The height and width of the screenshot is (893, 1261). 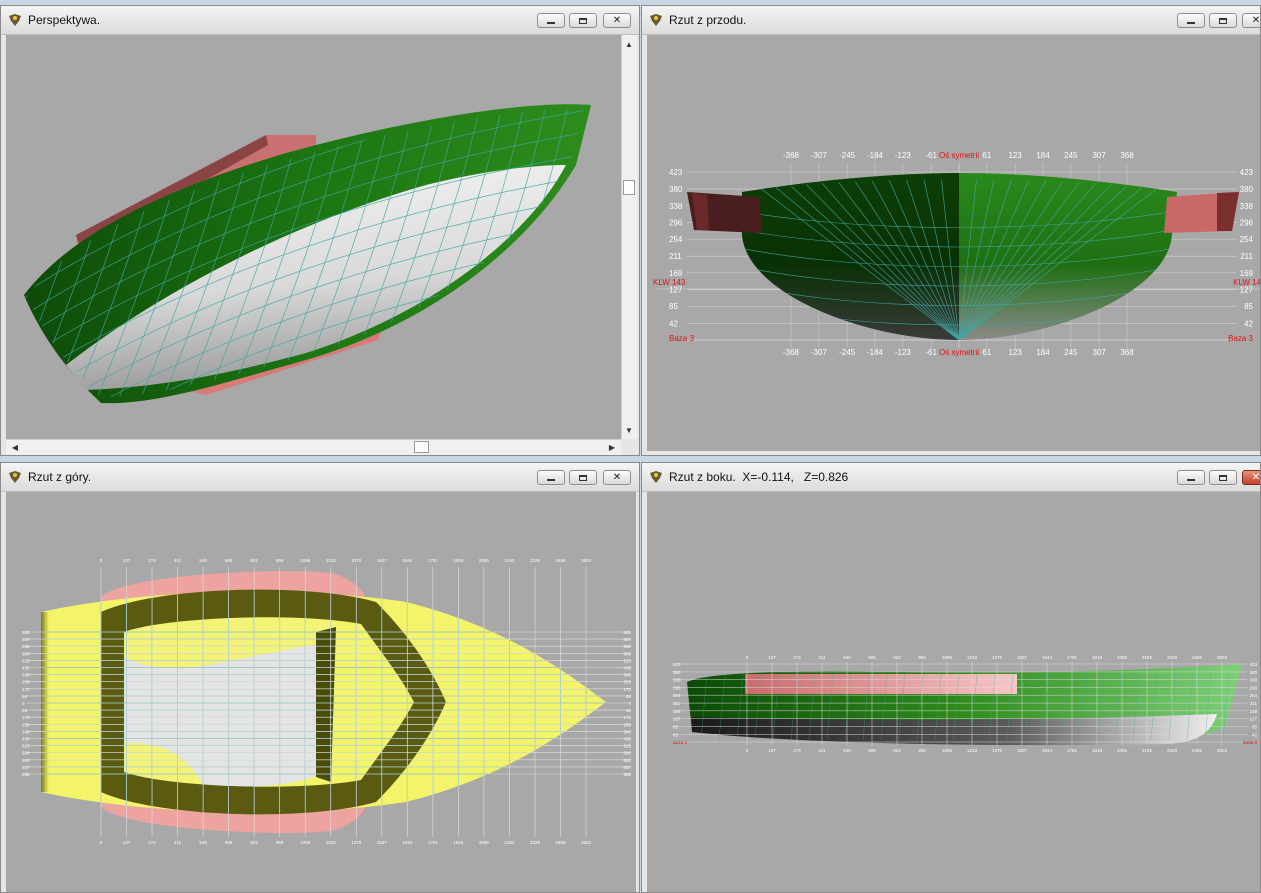 I want to click on perspective-titlebar: Perspektywa. ✕, so click(x=320, y=20).